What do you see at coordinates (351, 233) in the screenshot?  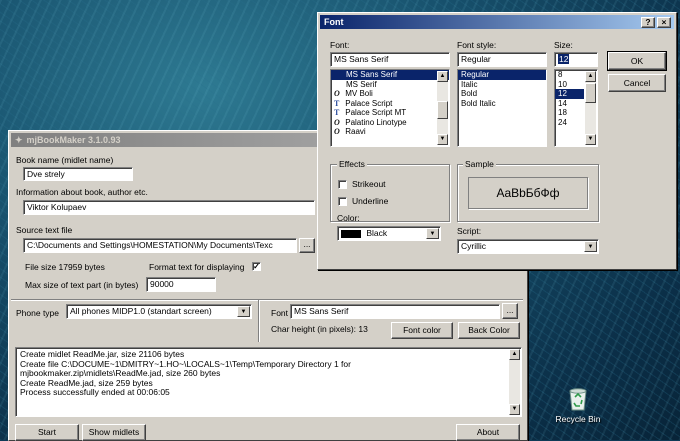 I see `color-swatch` at bounding box center [351, 233].